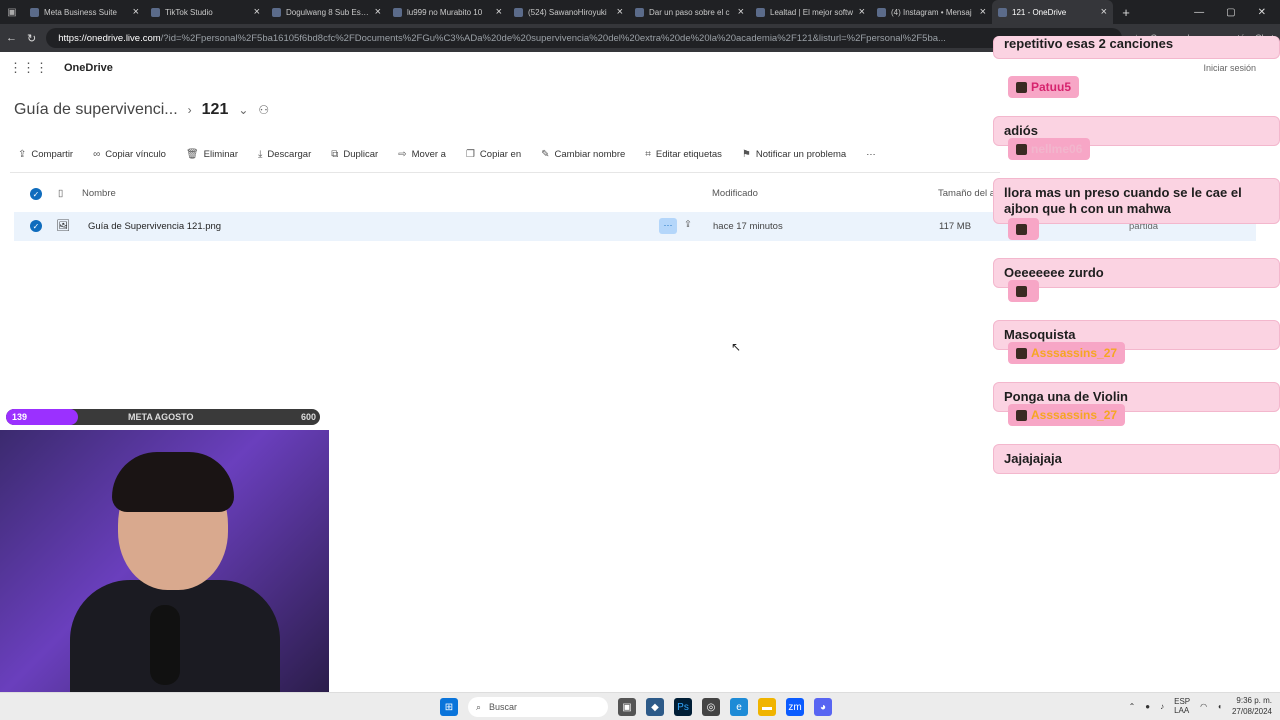 This screenshot has height=720, width=1280. Describe the element at coordinates (683, 154) in the screenshot. I see `command-tag: ⌗ Editar etiquetas` at that location.